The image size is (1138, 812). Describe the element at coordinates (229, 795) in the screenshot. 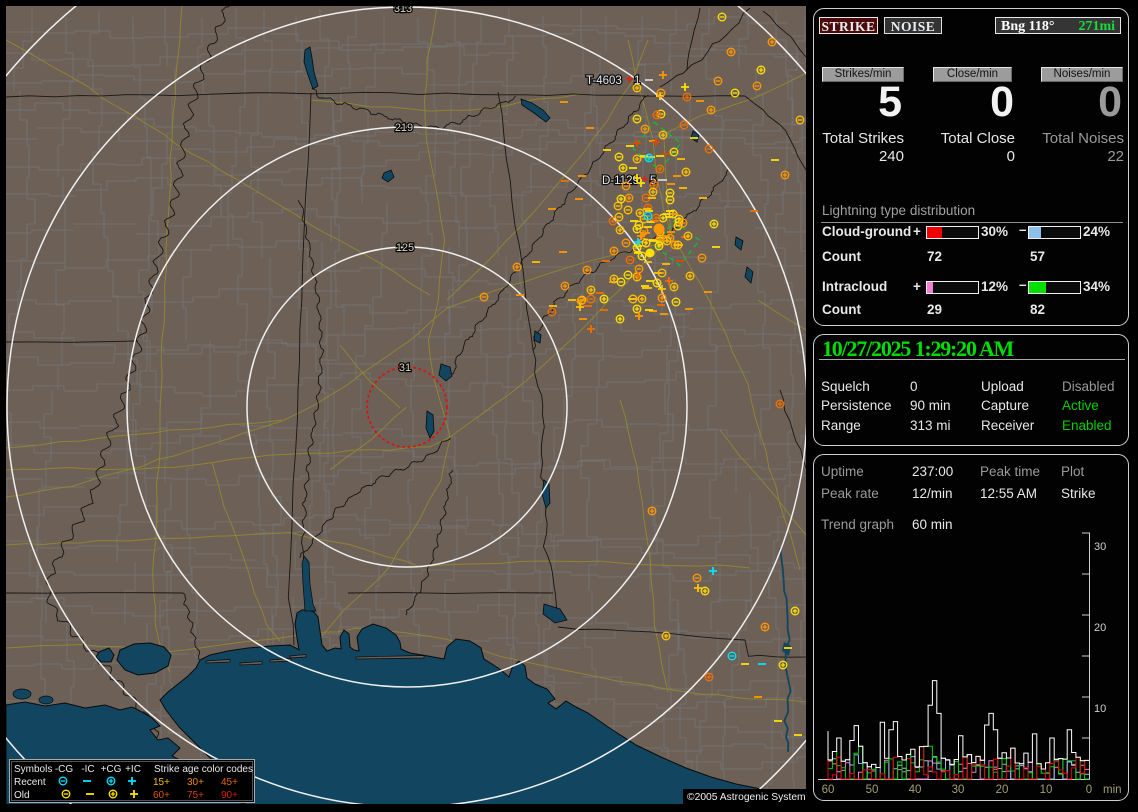

I see `svg-text: 90+` at that location.